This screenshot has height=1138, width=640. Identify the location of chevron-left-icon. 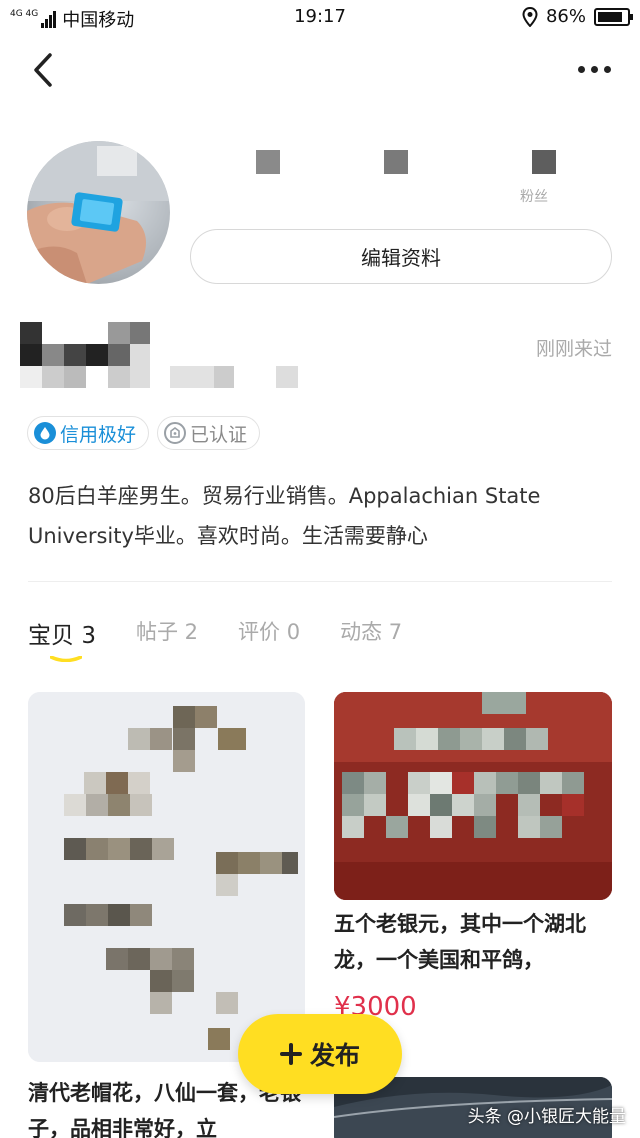
(43, 70).